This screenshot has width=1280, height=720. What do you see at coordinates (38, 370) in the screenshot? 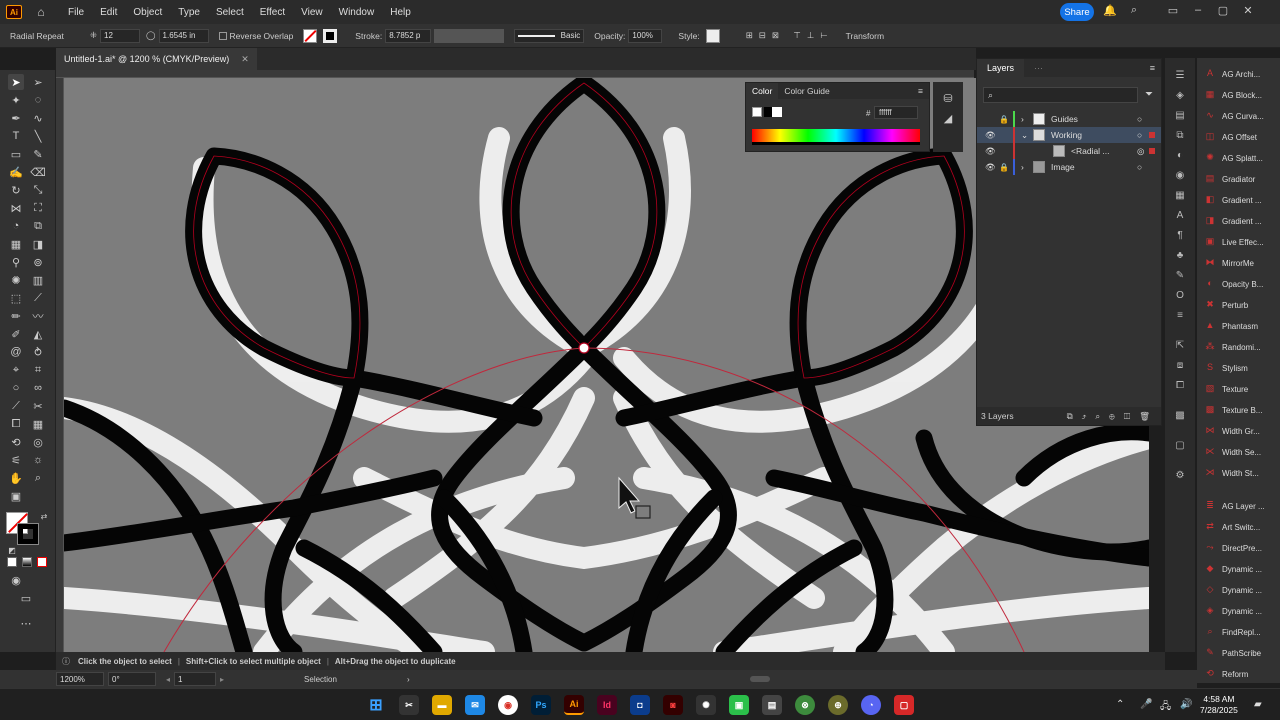
I see `crop-tool-icon: ⌗` at bounding box center [38, 370].